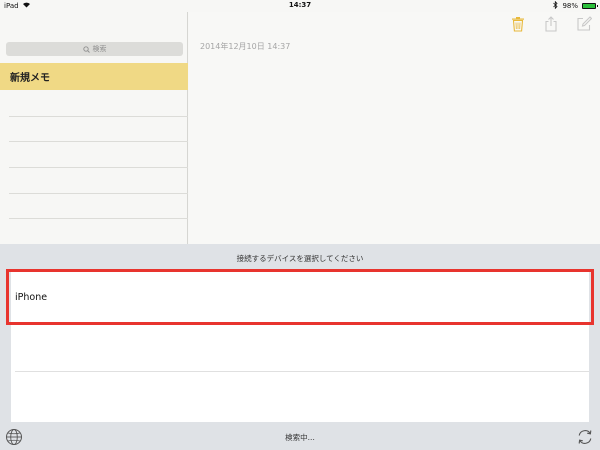  I want to click on note-list-item: 新規メモ, so click(94, 76).